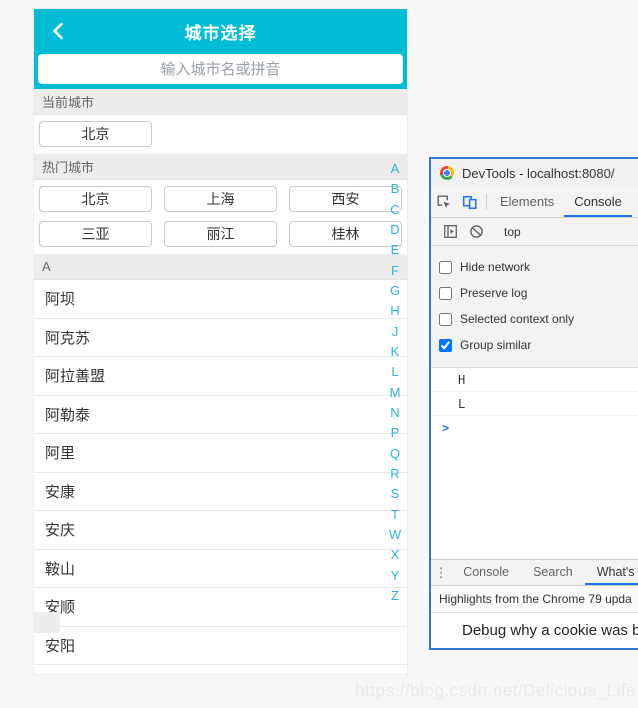  Describe the element at coordinates (220, 217) in the screenshot. I see `hot-cities-grid: 北京 上海 西安 三亚 丽江 桂林` at that location.